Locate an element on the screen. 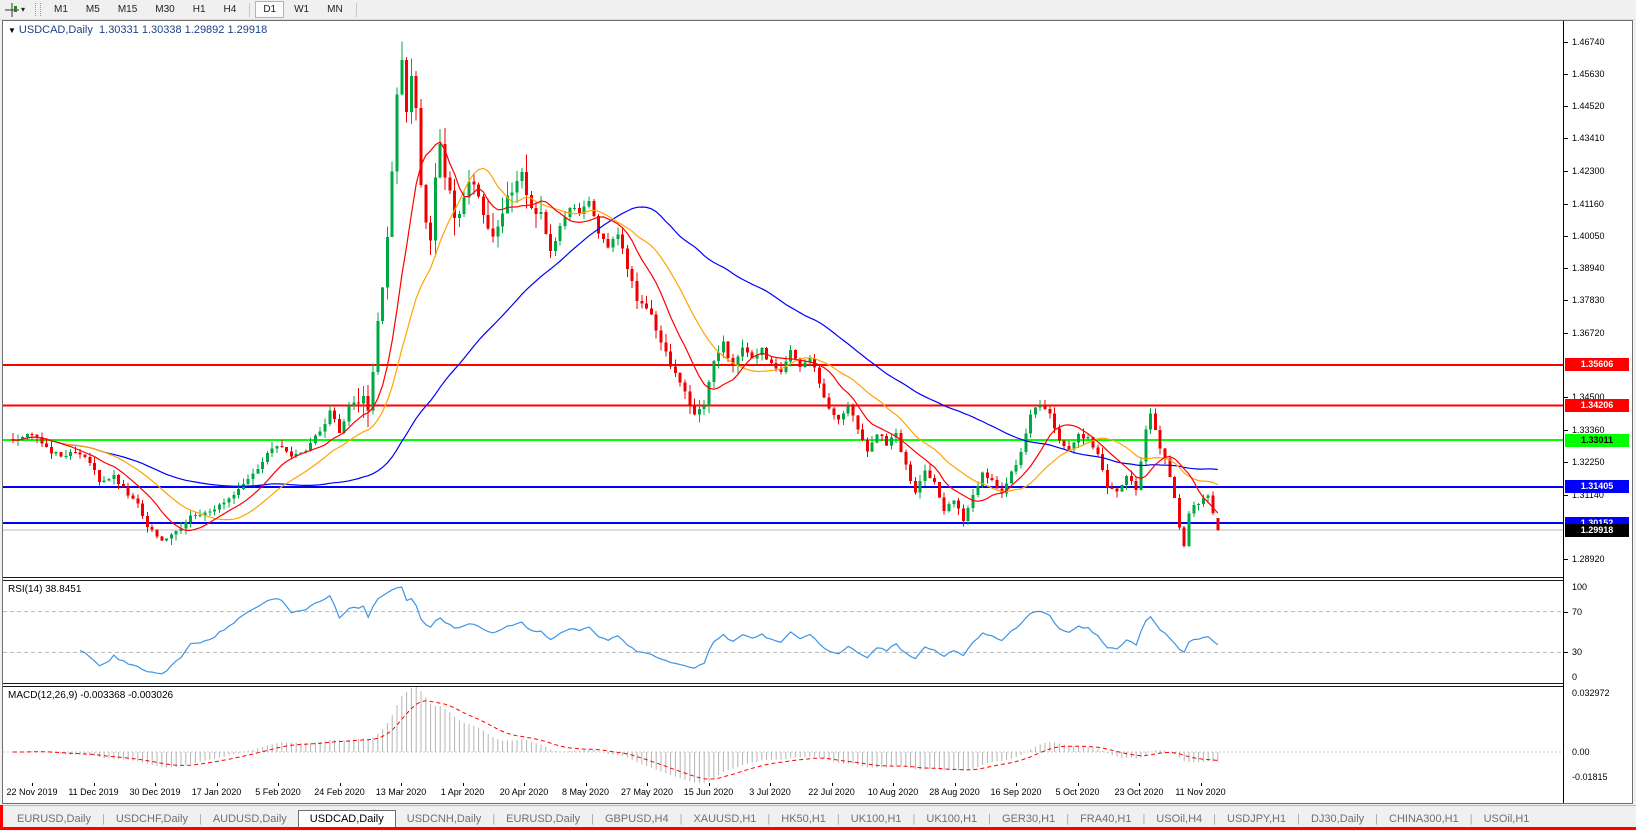 This screenshot has height=831, width=1636. chart-symbol-label: USDCAD,Daily is located at coordinates (55, 30).